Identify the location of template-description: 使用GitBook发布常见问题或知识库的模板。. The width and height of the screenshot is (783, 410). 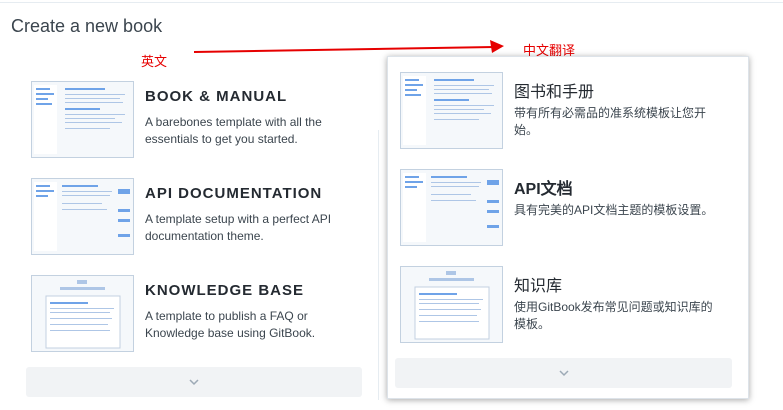
(613, 315).